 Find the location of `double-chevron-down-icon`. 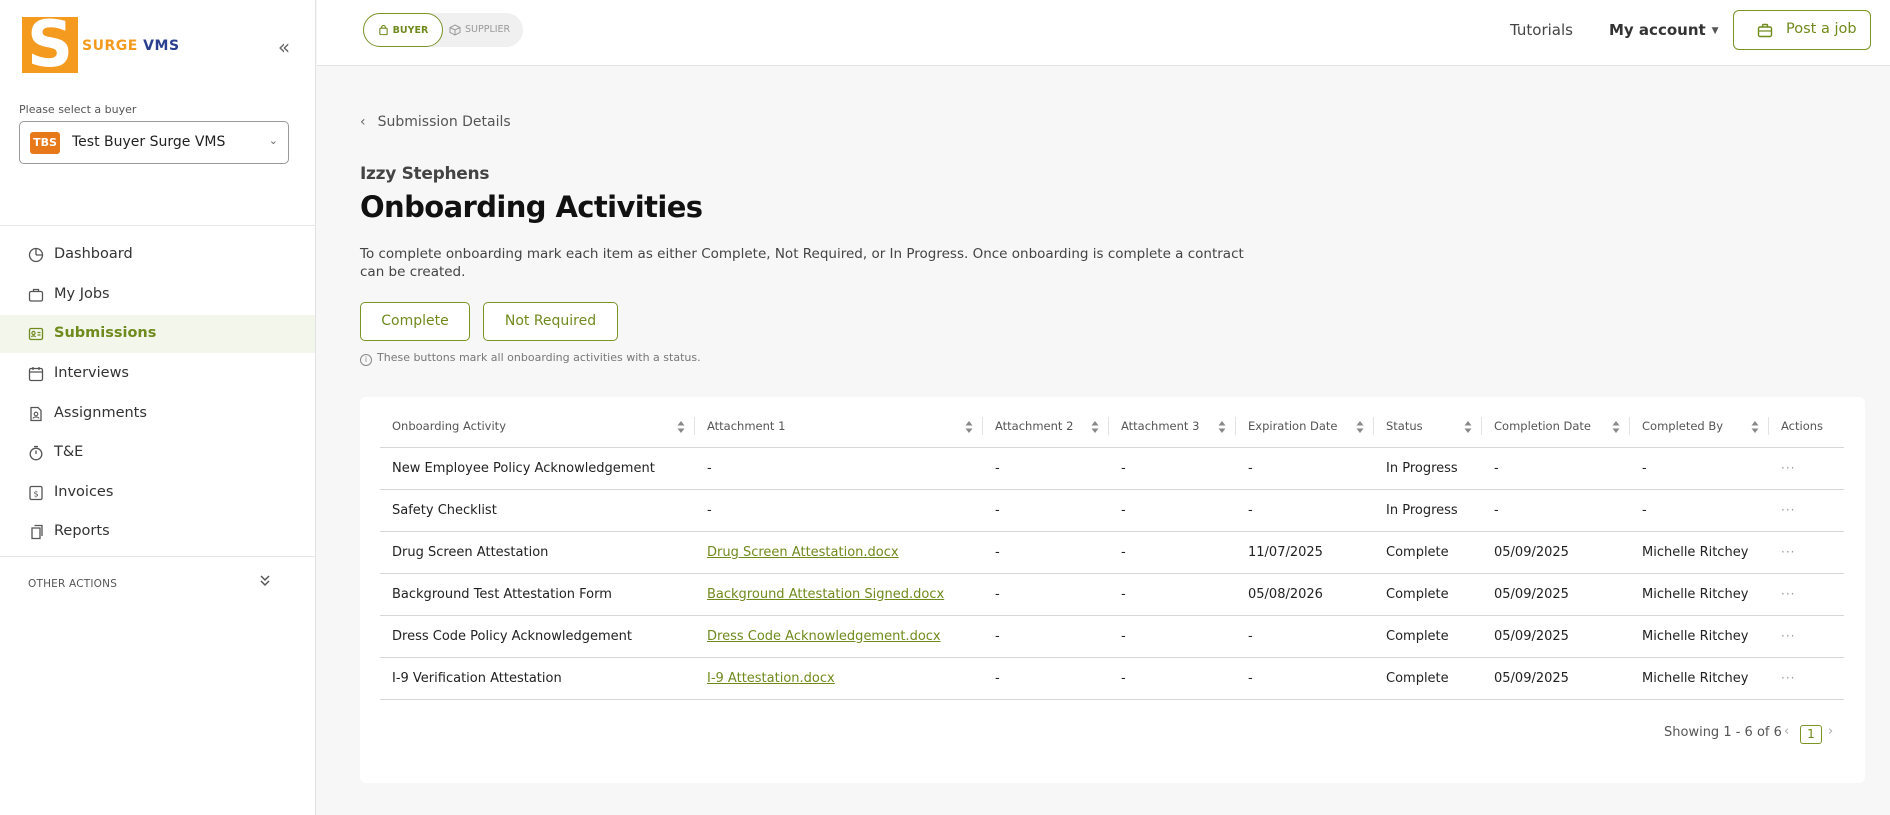

double-chevron-down-icon is located at coordinates (265, 583).